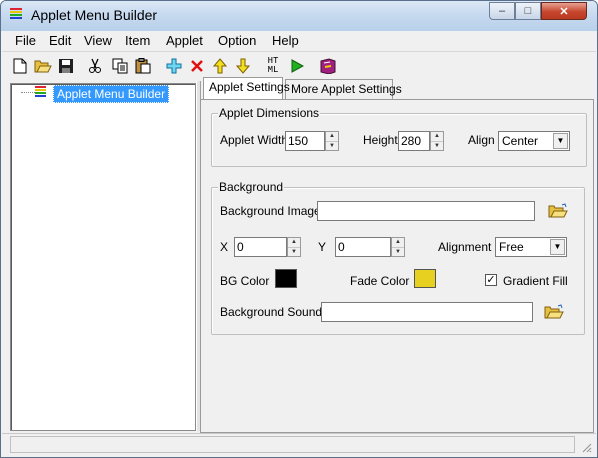  What do you see at coordinates (414, 141) in the screenshot?
I see `height-input: 280` at bounding box center [414, 141].